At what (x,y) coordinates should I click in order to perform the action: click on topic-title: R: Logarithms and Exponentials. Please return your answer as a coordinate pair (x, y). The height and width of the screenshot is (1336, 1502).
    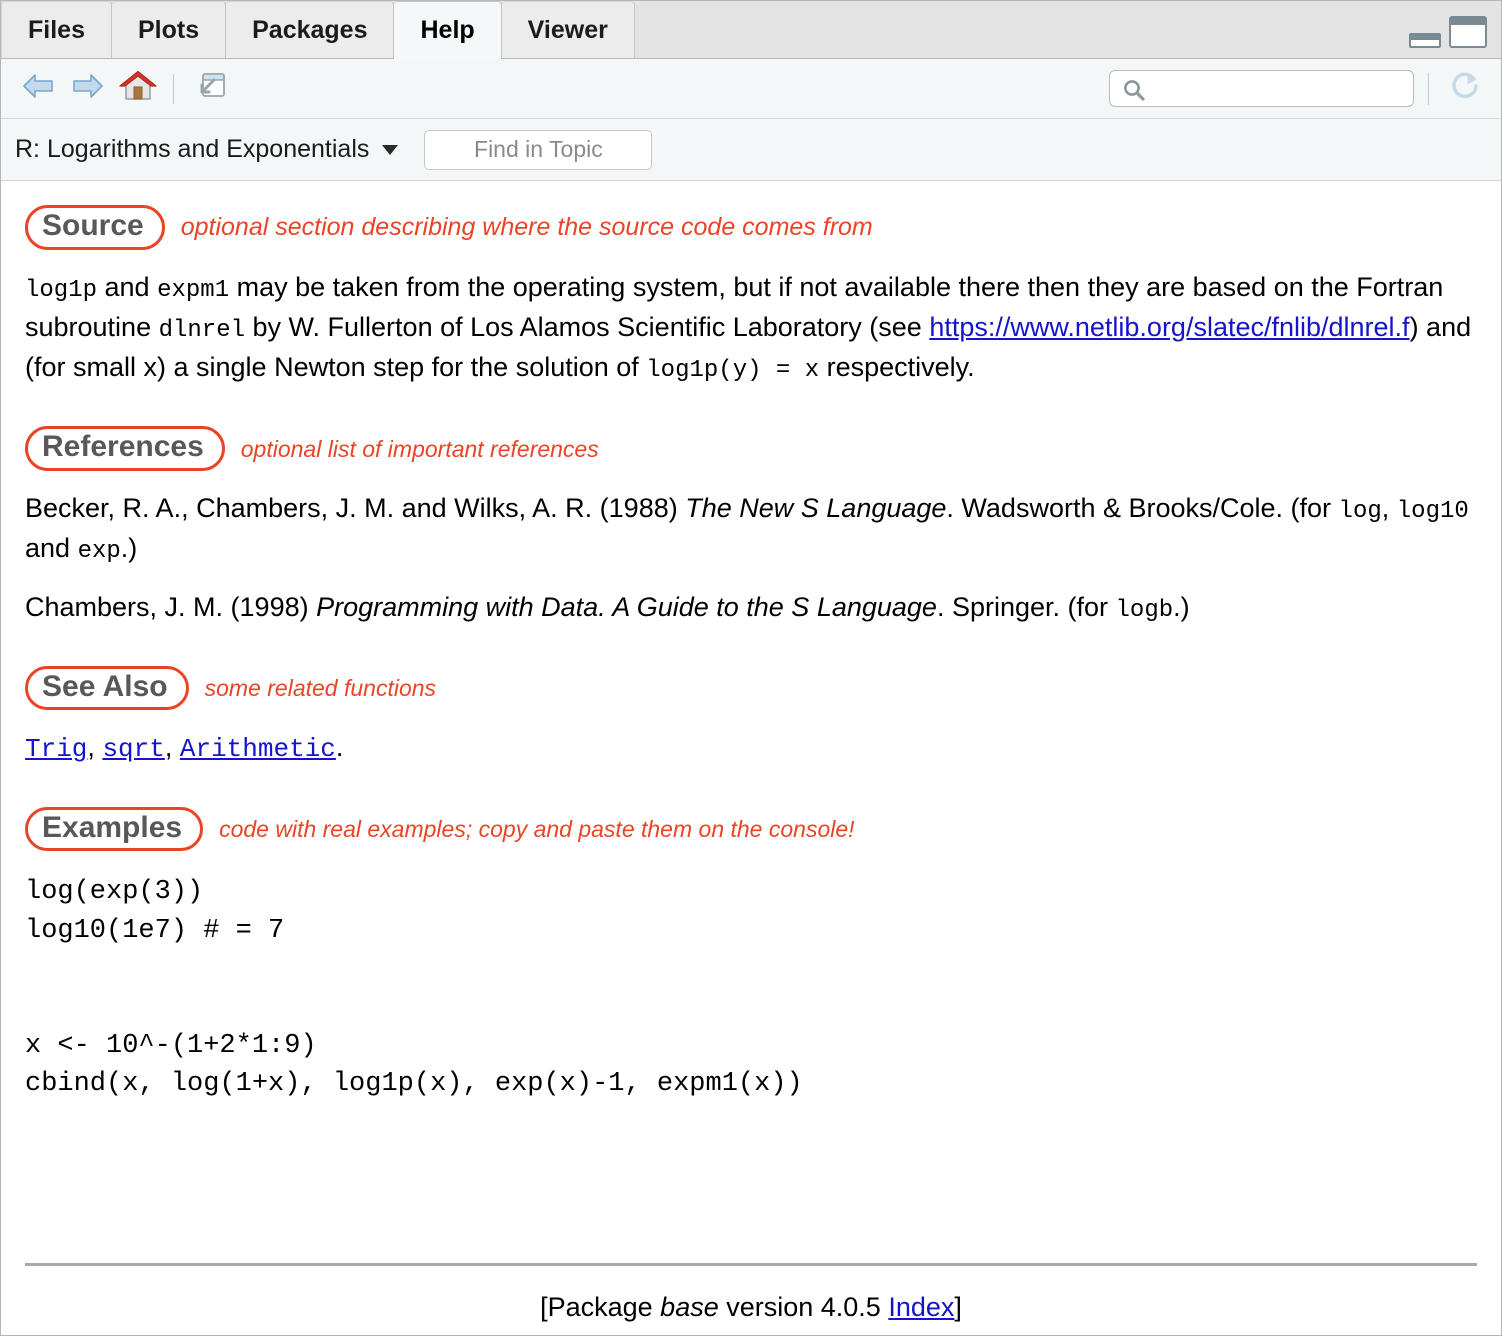
    Looking at the image, I should click on (192, 149).